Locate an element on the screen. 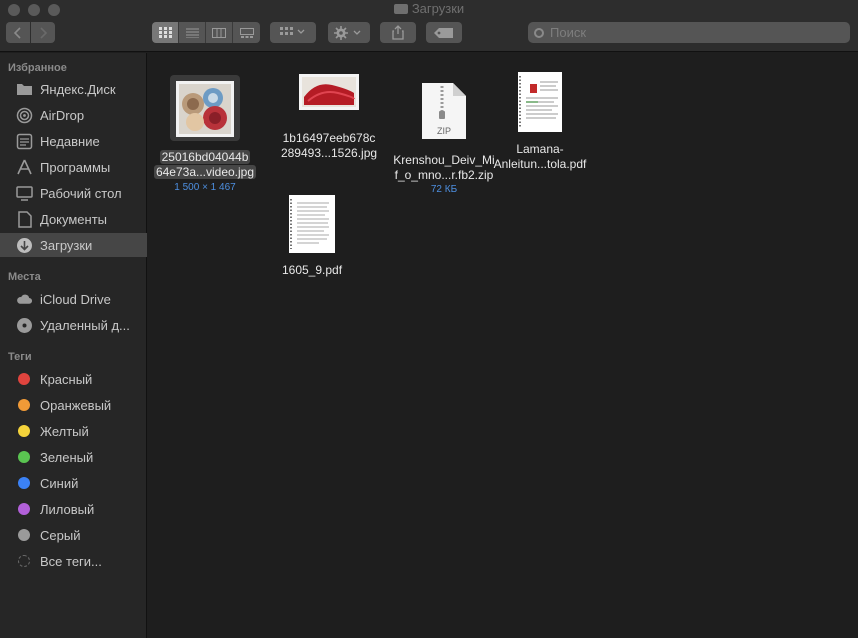 The width and height of the screenshot is (858, 638). sidebar-item-label: Рабочий стол is located at coordinates (81, 193).